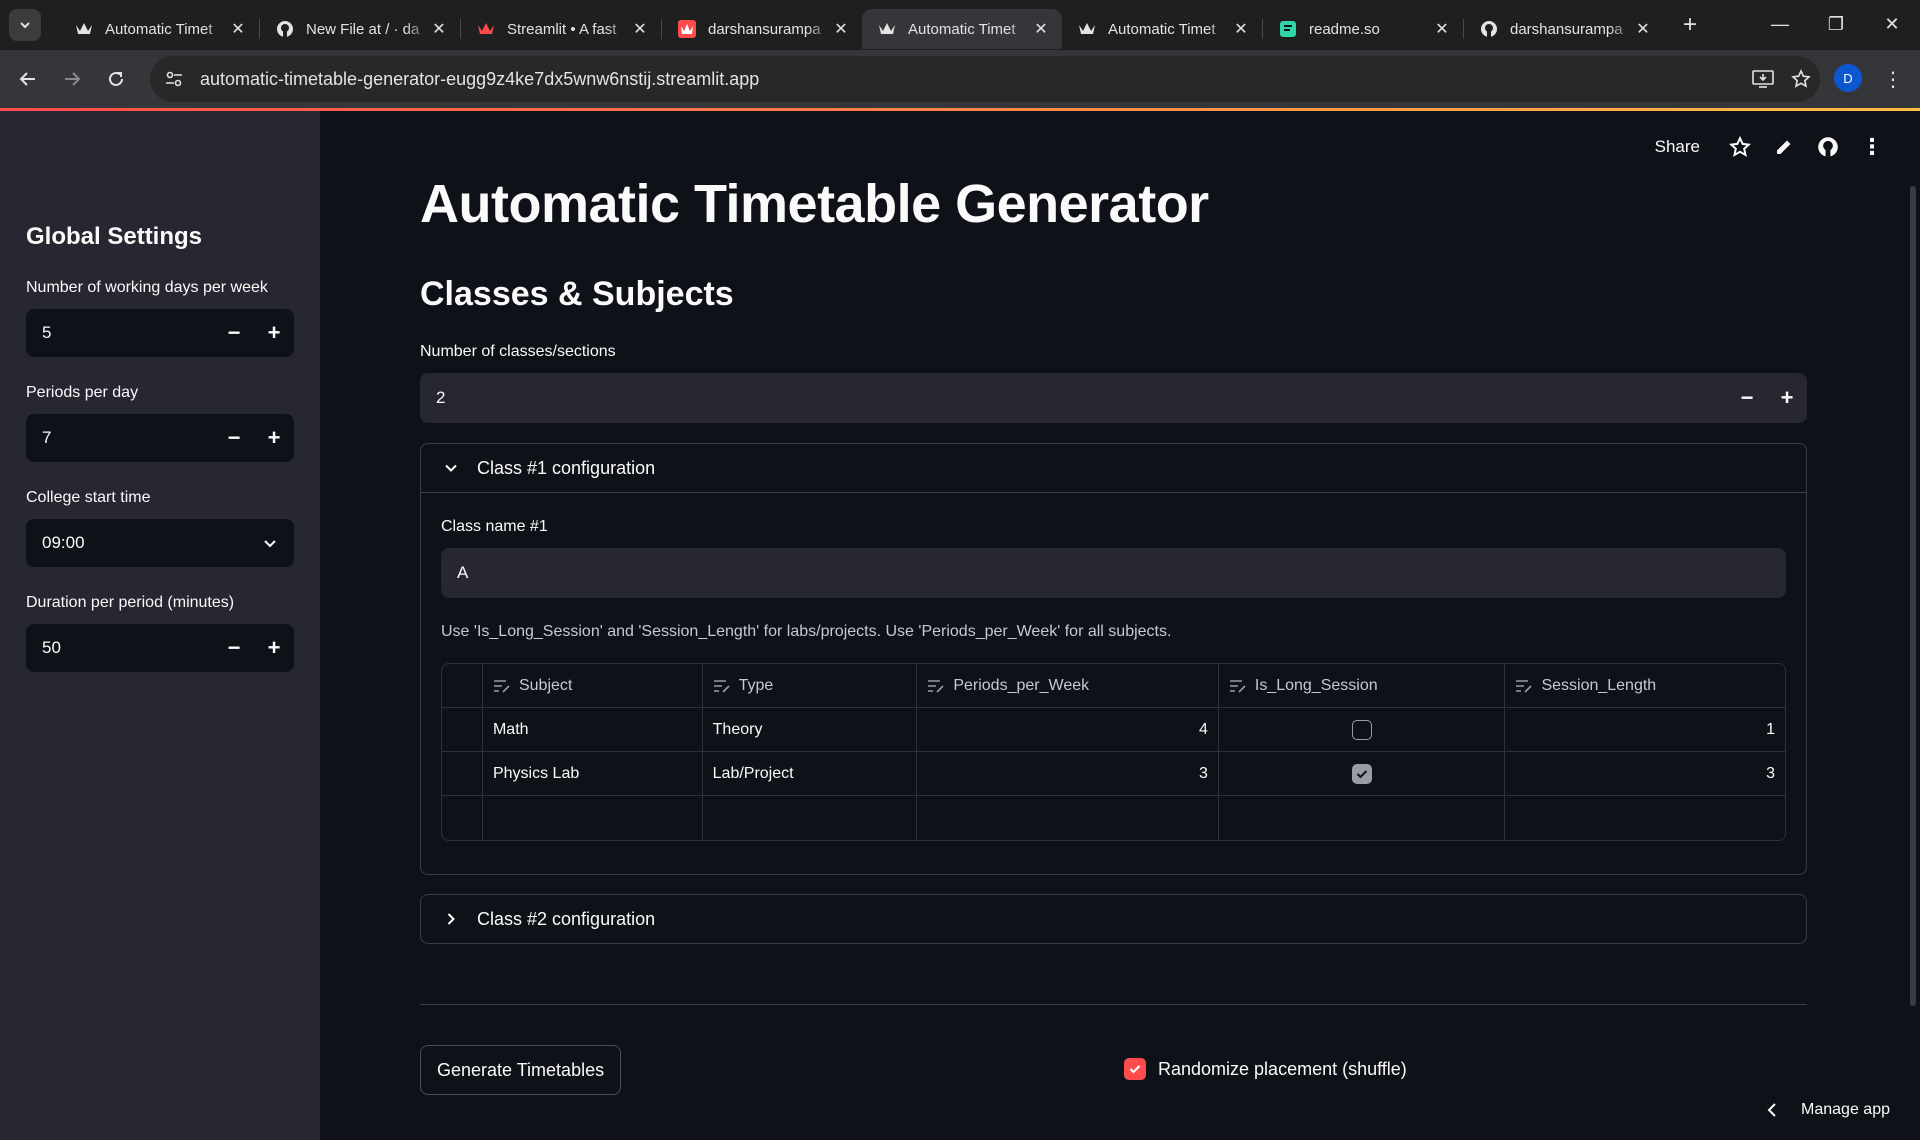 Image resolution: width=1920 pixels, height=1140 pixels. Describe the element at coordinates (1113, 1004) in the screenshot. I see `divider` at that location.